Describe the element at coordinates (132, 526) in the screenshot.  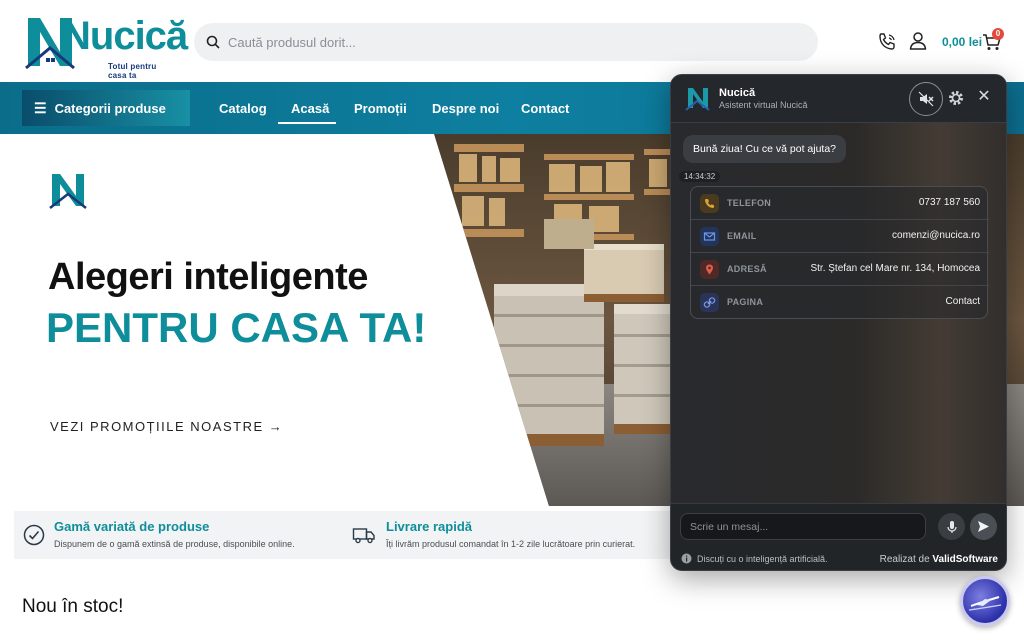
I see `feature-title: Gamă variată de produse` at that location.